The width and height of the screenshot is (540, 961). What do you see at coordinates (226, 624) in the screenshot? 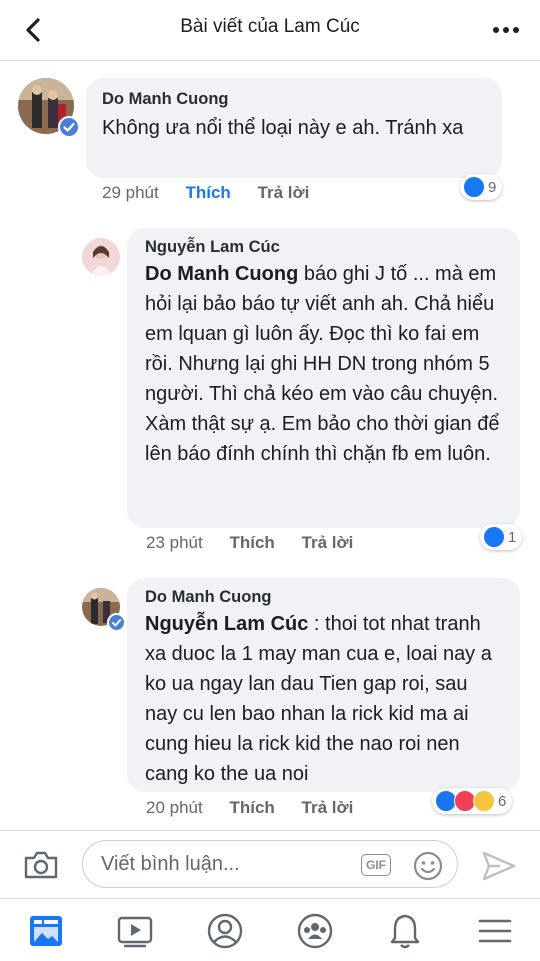
I see `mention-link: Nguyễn Lam Cúc` at bounding box center [226, 624].